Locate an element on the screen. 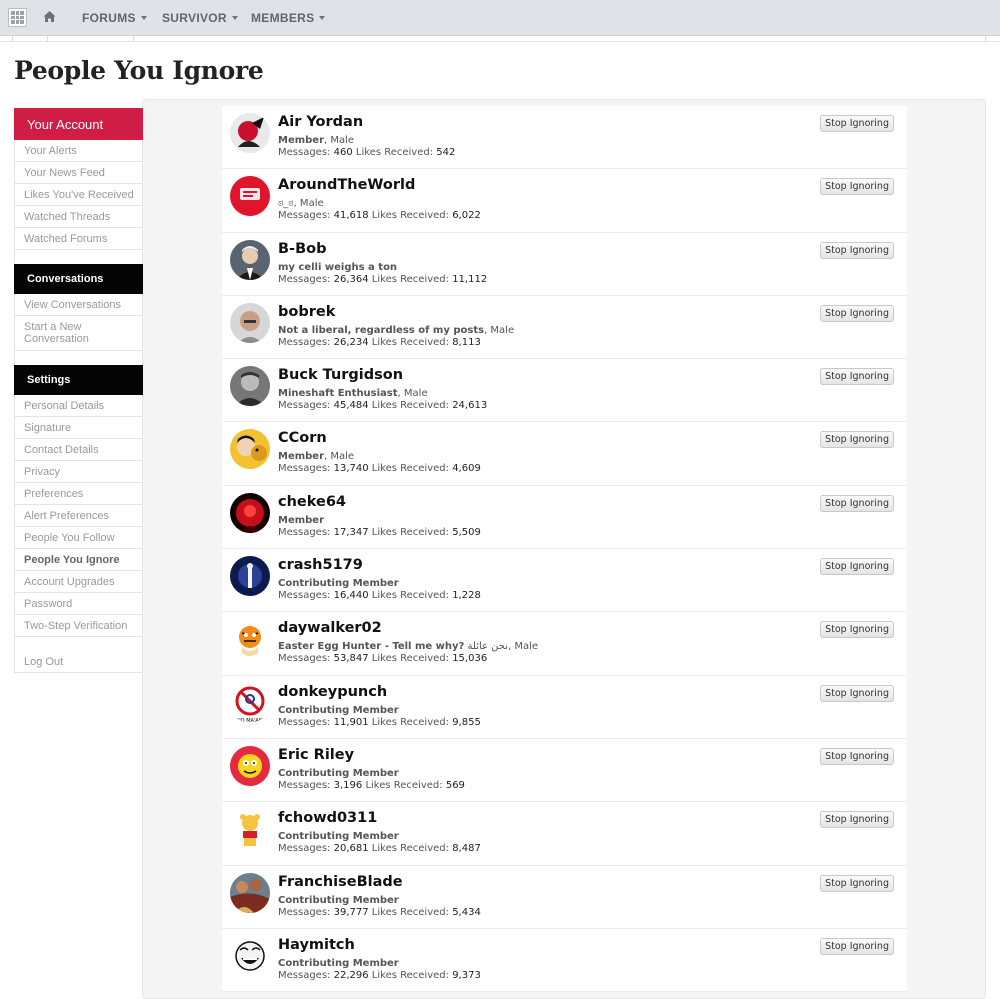 The height and width of the screenshot is (999, 1000). nav-members: MEMBERS is located at coordinates (288, 18).